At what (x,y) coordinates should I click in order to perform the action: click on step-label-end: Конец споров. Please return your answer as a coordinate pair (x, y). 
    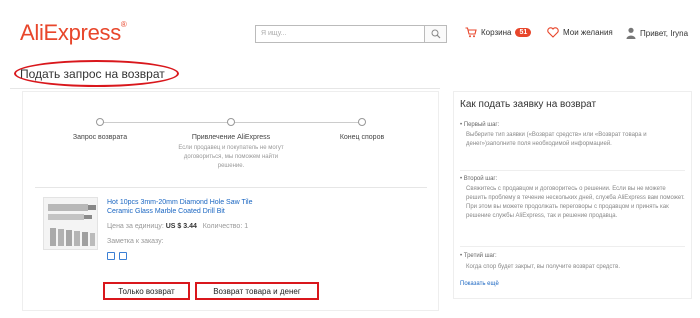
    Looking at the image, I should click on (362, 137).